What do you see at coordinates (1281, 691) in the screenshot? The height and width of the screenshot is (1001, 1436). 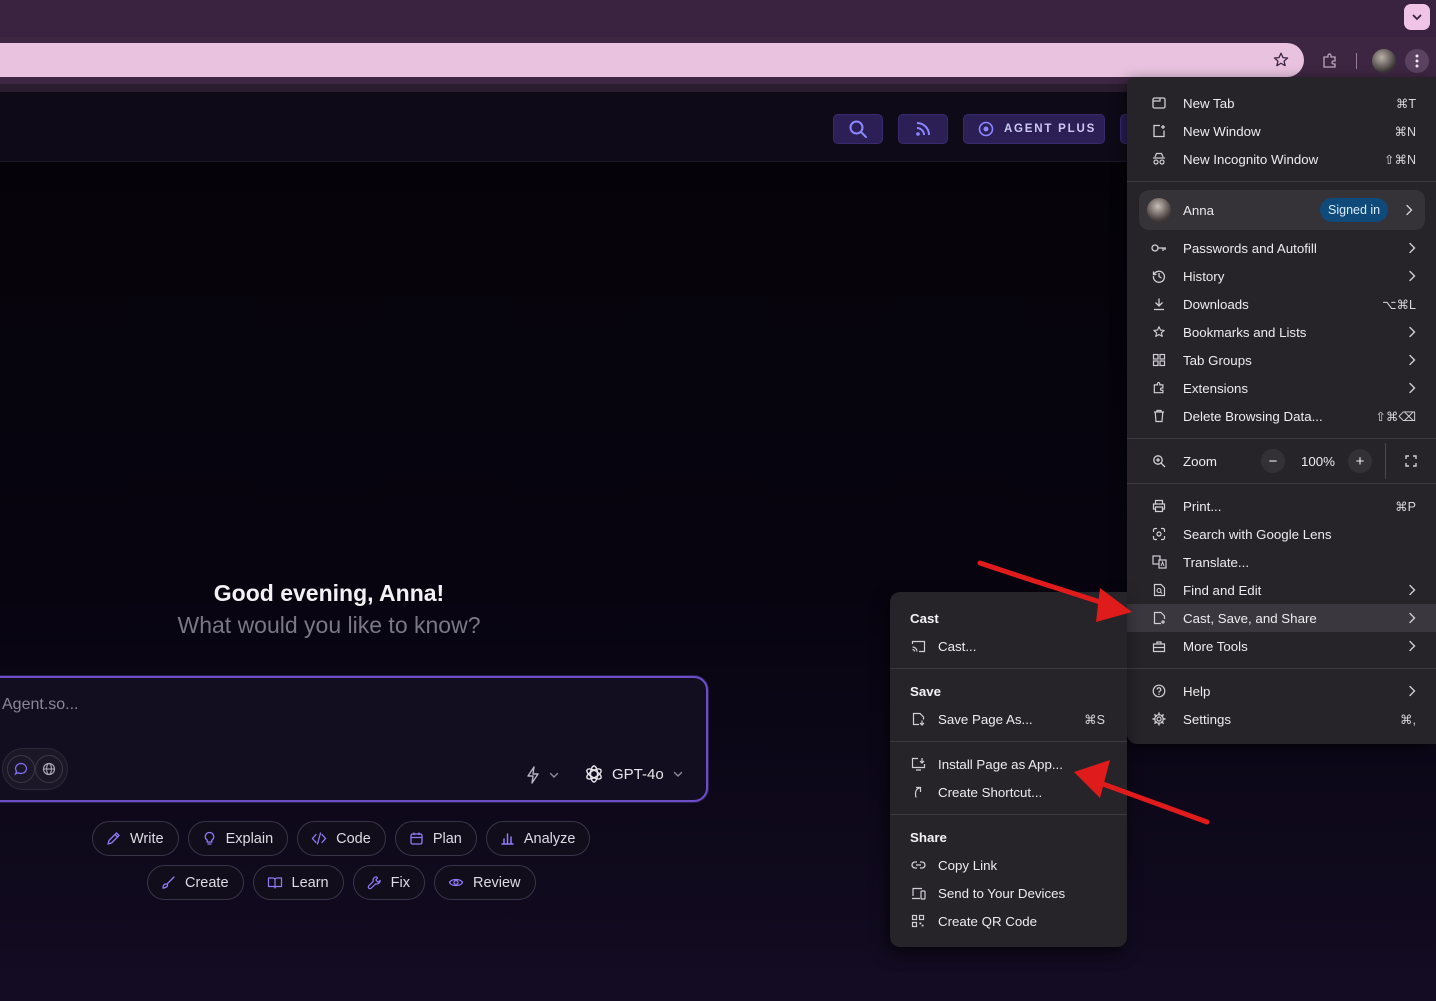 I see `menu-item-help: Help` at bounding box center [1281, 691].